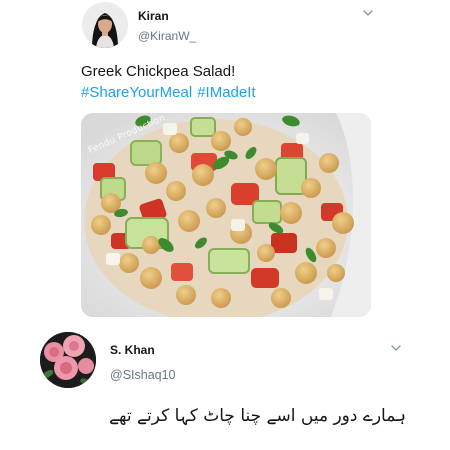 The width and height of the screenshot is (450, 450). I want to click on hashtag-line: #ShareYourMeal #IMadeIt, so click(168, 92).